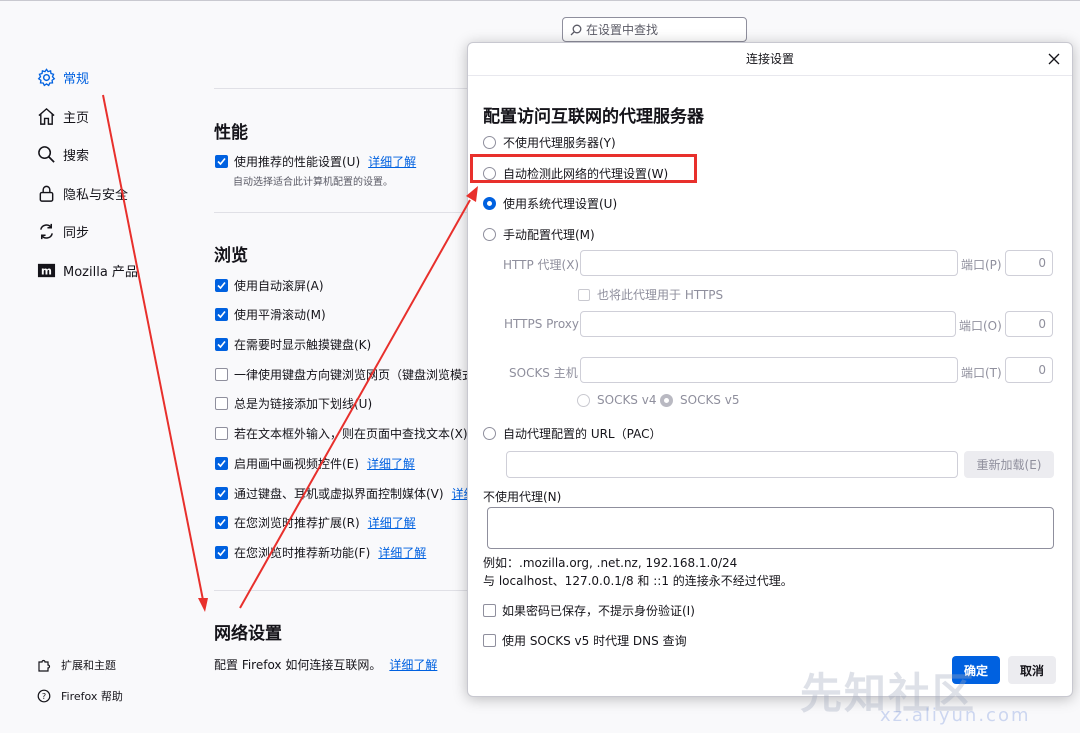 The height and width of the screenshot is (733, 1080). I want to click on radio-system-proxy: 使用系统代理设置(U), so click(550, 203).